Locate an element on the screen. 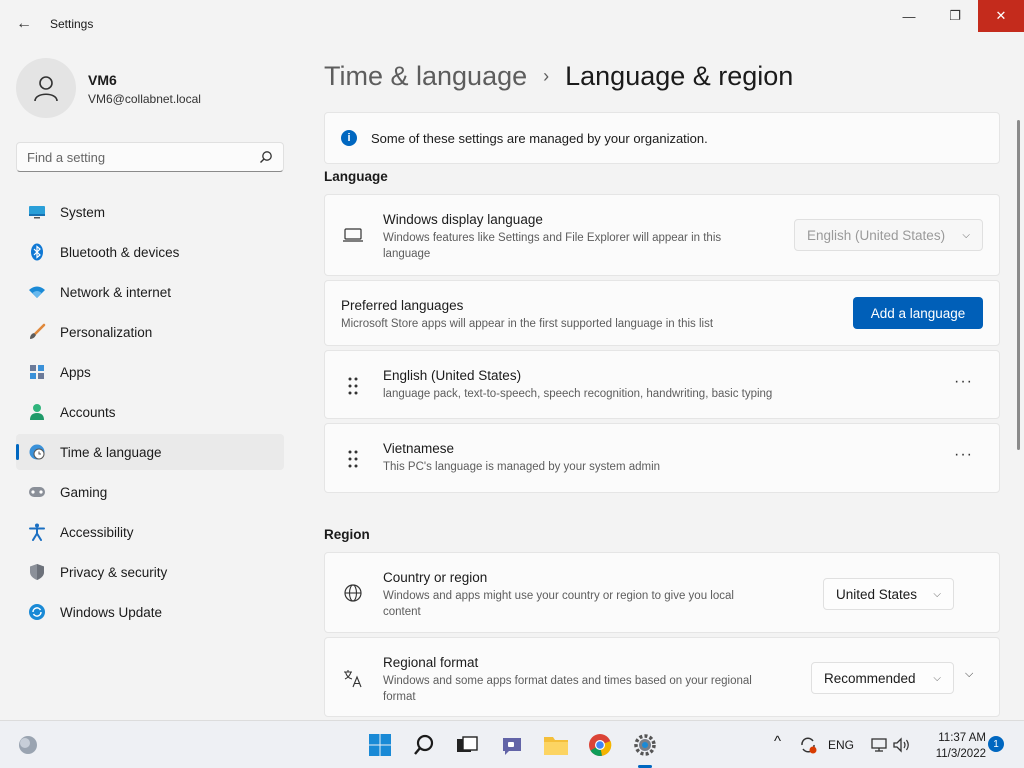 The width and height of the screenshot is (1024, 768). regional-format-title: Regional format is located at coordinates (431, 662).